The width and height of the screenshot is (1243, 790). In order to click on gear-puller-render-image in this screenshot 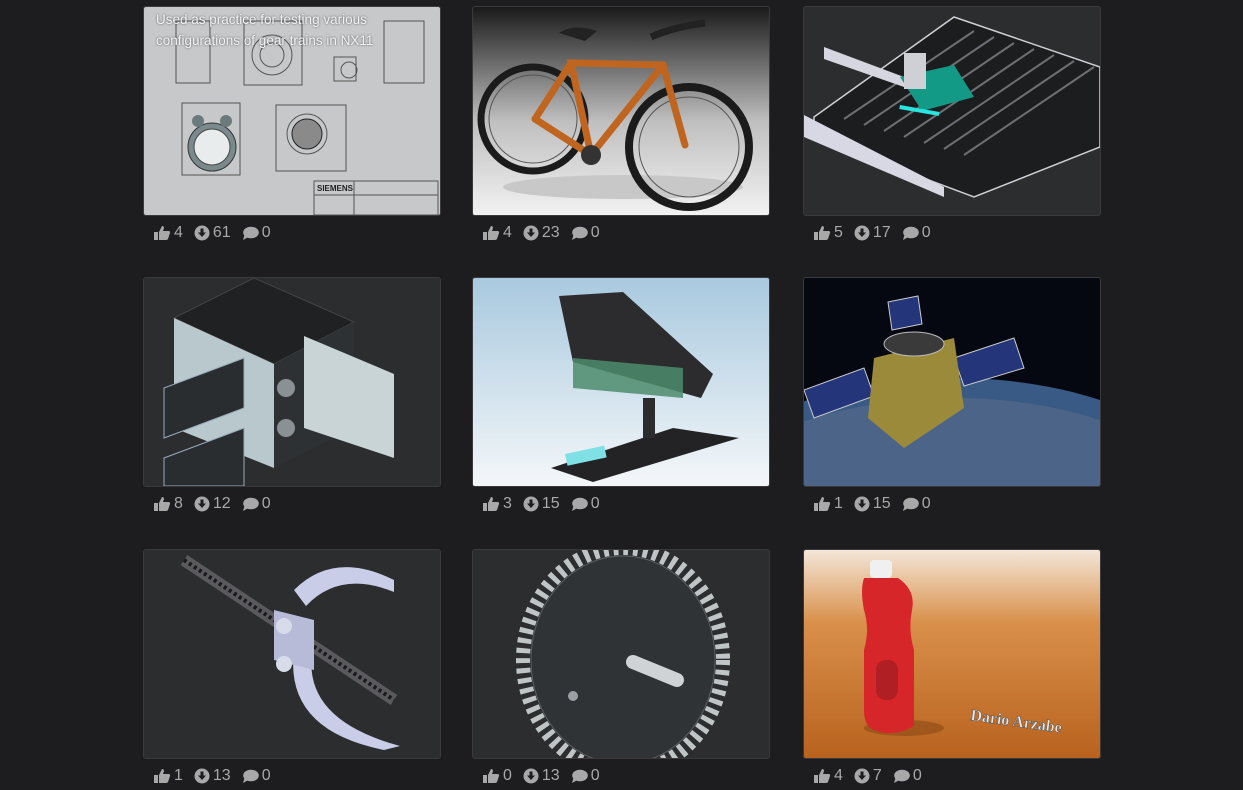, I will do `click(292, 654)`.